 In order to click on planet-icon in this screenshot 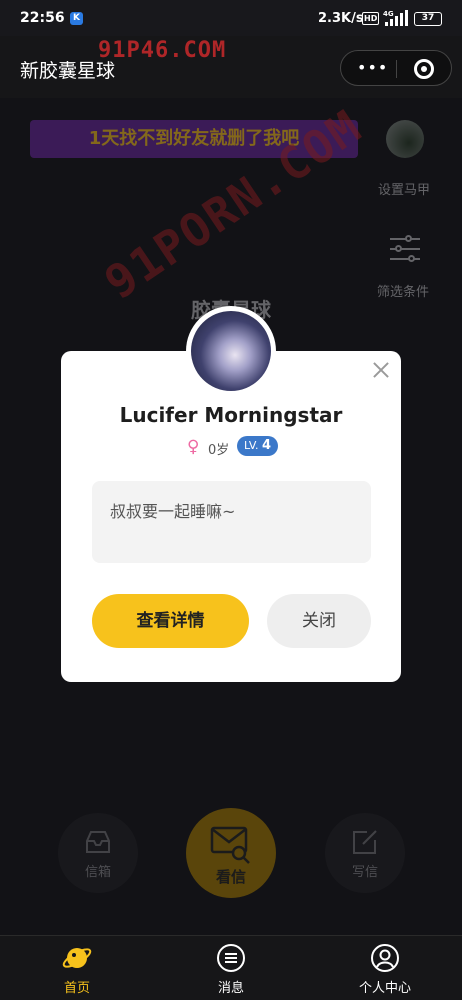, I will do `click(77, 958)`.